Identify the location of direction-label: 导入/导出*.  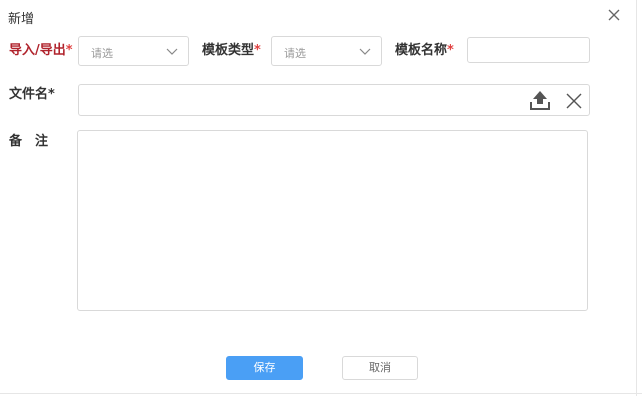
(41, 48).